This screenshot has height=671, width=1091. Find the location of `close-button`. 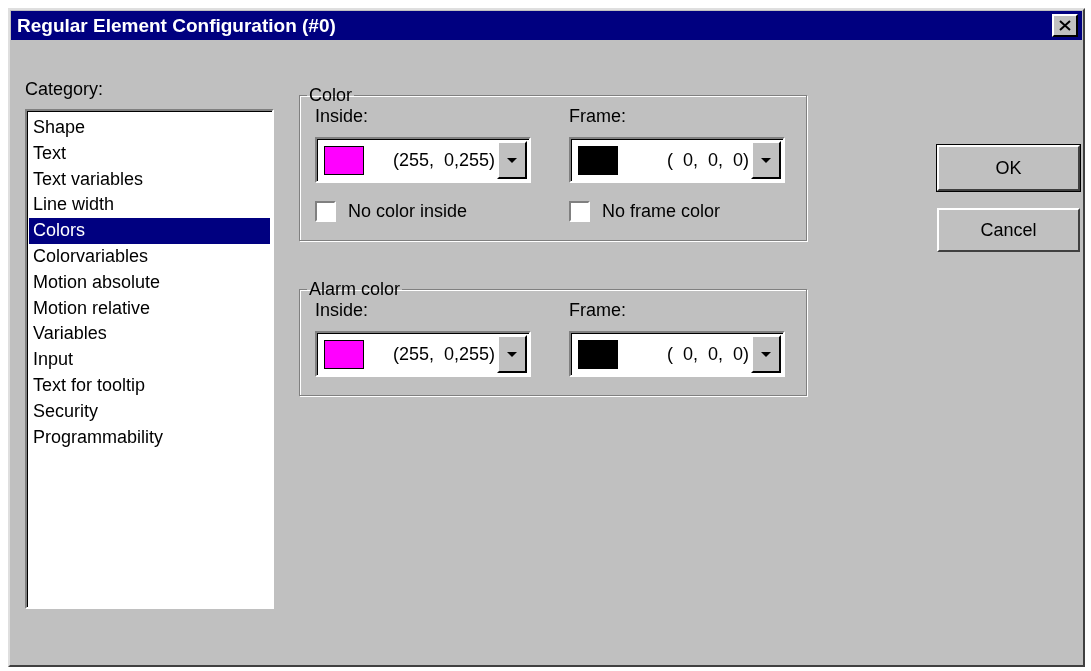

close-button is located at coordinates (1065, 25).